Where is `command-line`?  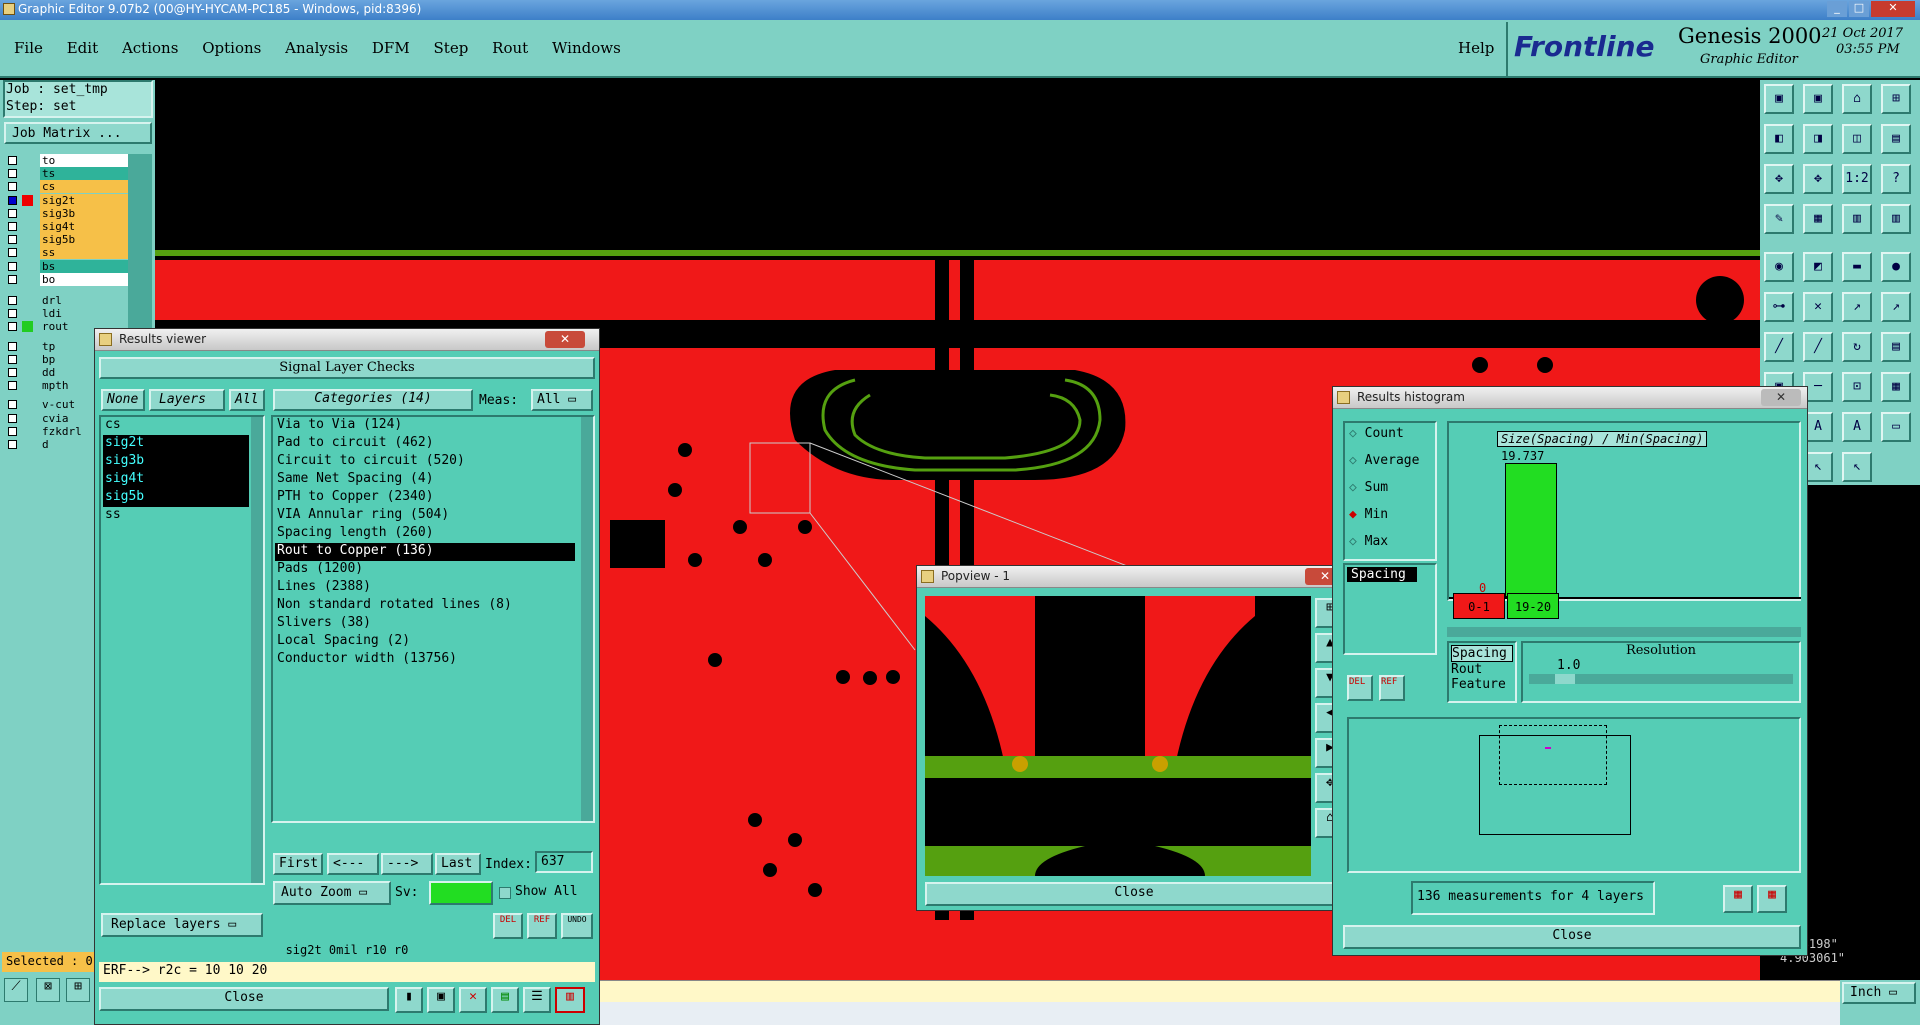 command-line is located at coordinates (1217, 991).